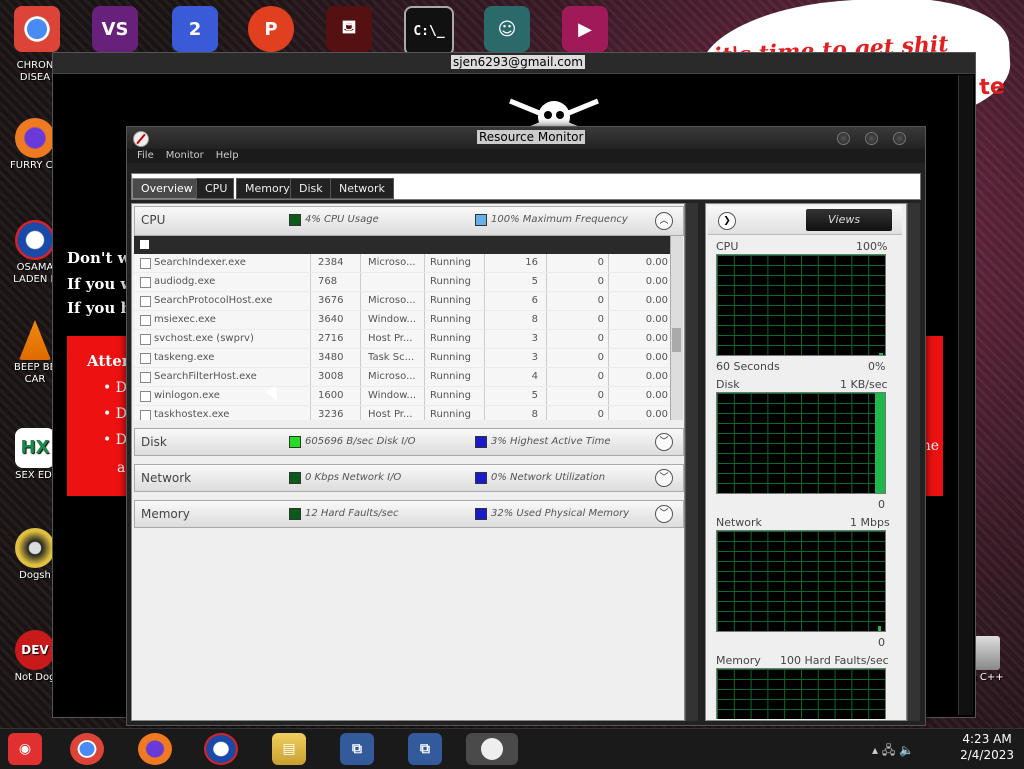 The height and width of the screenshot is (769, 1024). Describe the element at coordinates (507, 29) in the screenshot. I see `mascot-icon: ☺` at that location.